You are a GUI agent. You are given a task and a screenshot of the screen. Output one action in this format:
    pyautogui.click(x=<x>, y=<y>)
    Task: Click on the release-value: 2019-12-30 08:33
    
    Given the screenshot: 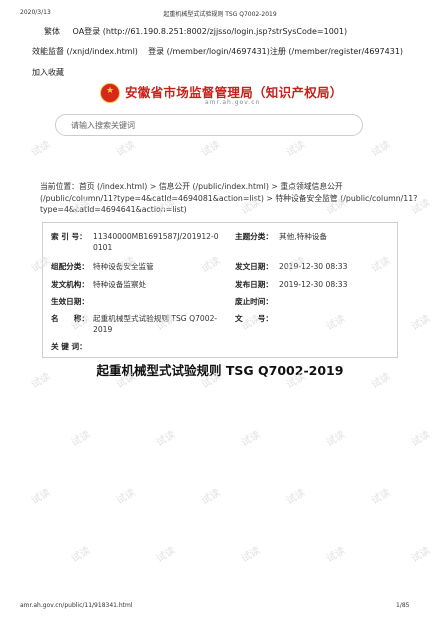 What is the action you would take?
    pyautogui.click(x=313, y=284)
    